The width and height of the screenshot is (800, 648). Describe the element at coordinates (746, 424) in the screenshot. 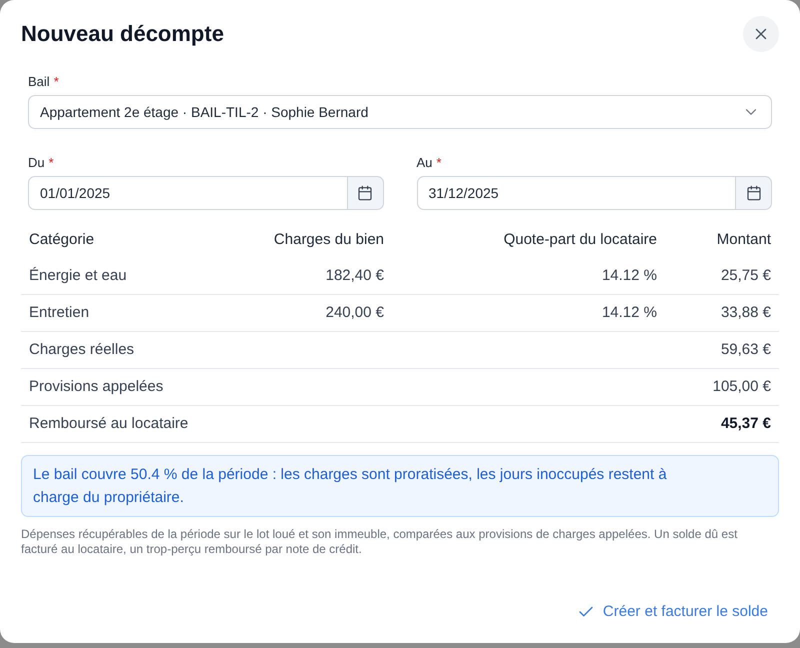

I see `table-cell-text: 45,37 €` at that location.